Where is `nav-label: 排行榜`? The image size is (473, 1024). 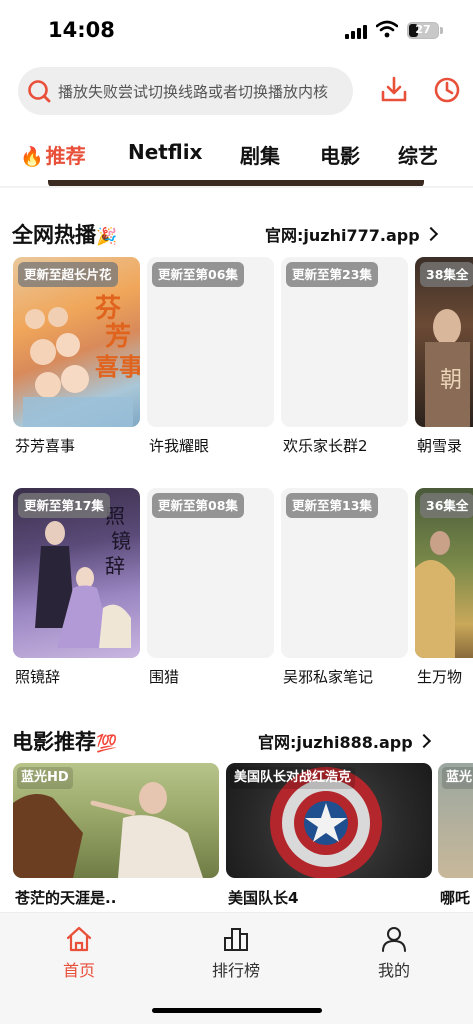
nav-label: 排行榜 is located at coordinates (235, 970).